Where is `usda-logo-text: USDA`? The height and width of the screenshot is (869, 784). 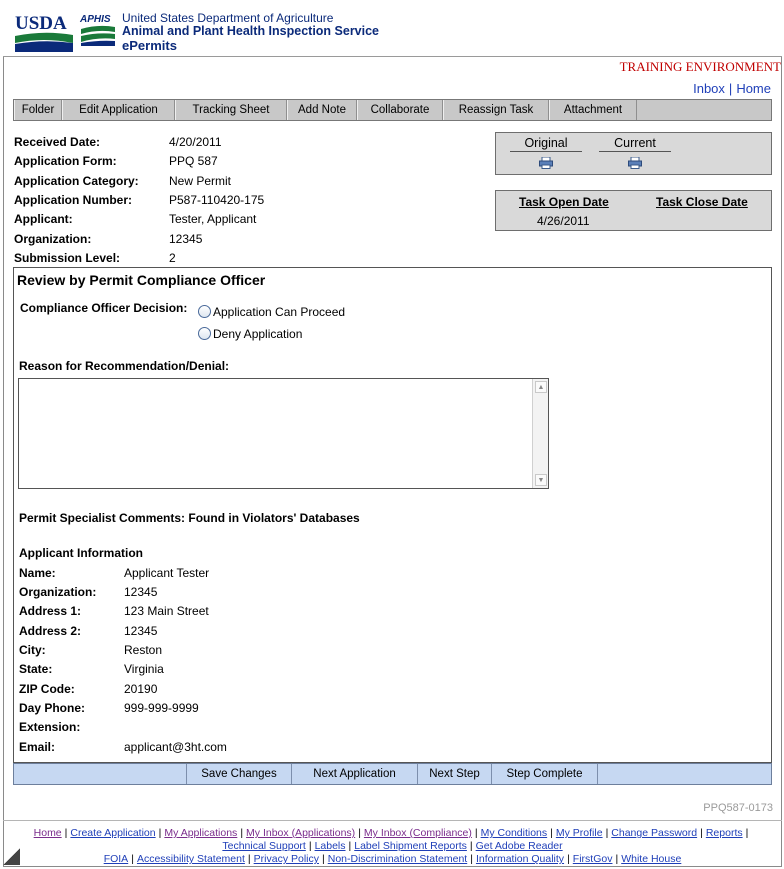
usda-logo-text: USDA is located at coordinates (41, 23).